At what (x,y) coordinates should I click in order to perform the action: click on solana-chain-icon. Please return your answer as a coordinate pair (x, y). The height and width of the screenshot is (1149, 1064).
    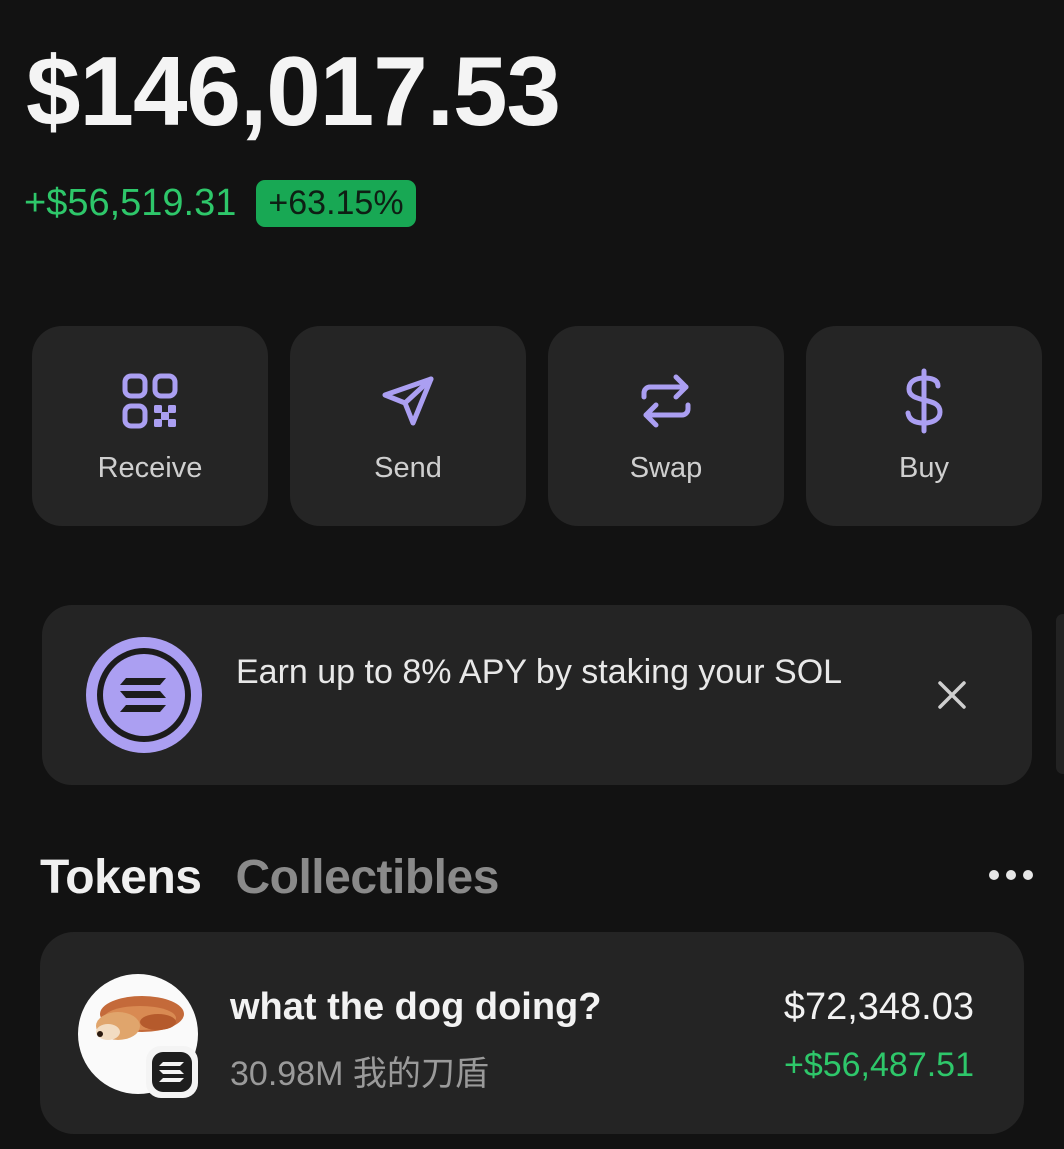
    Looking at the image, I should click on (172, 1072).